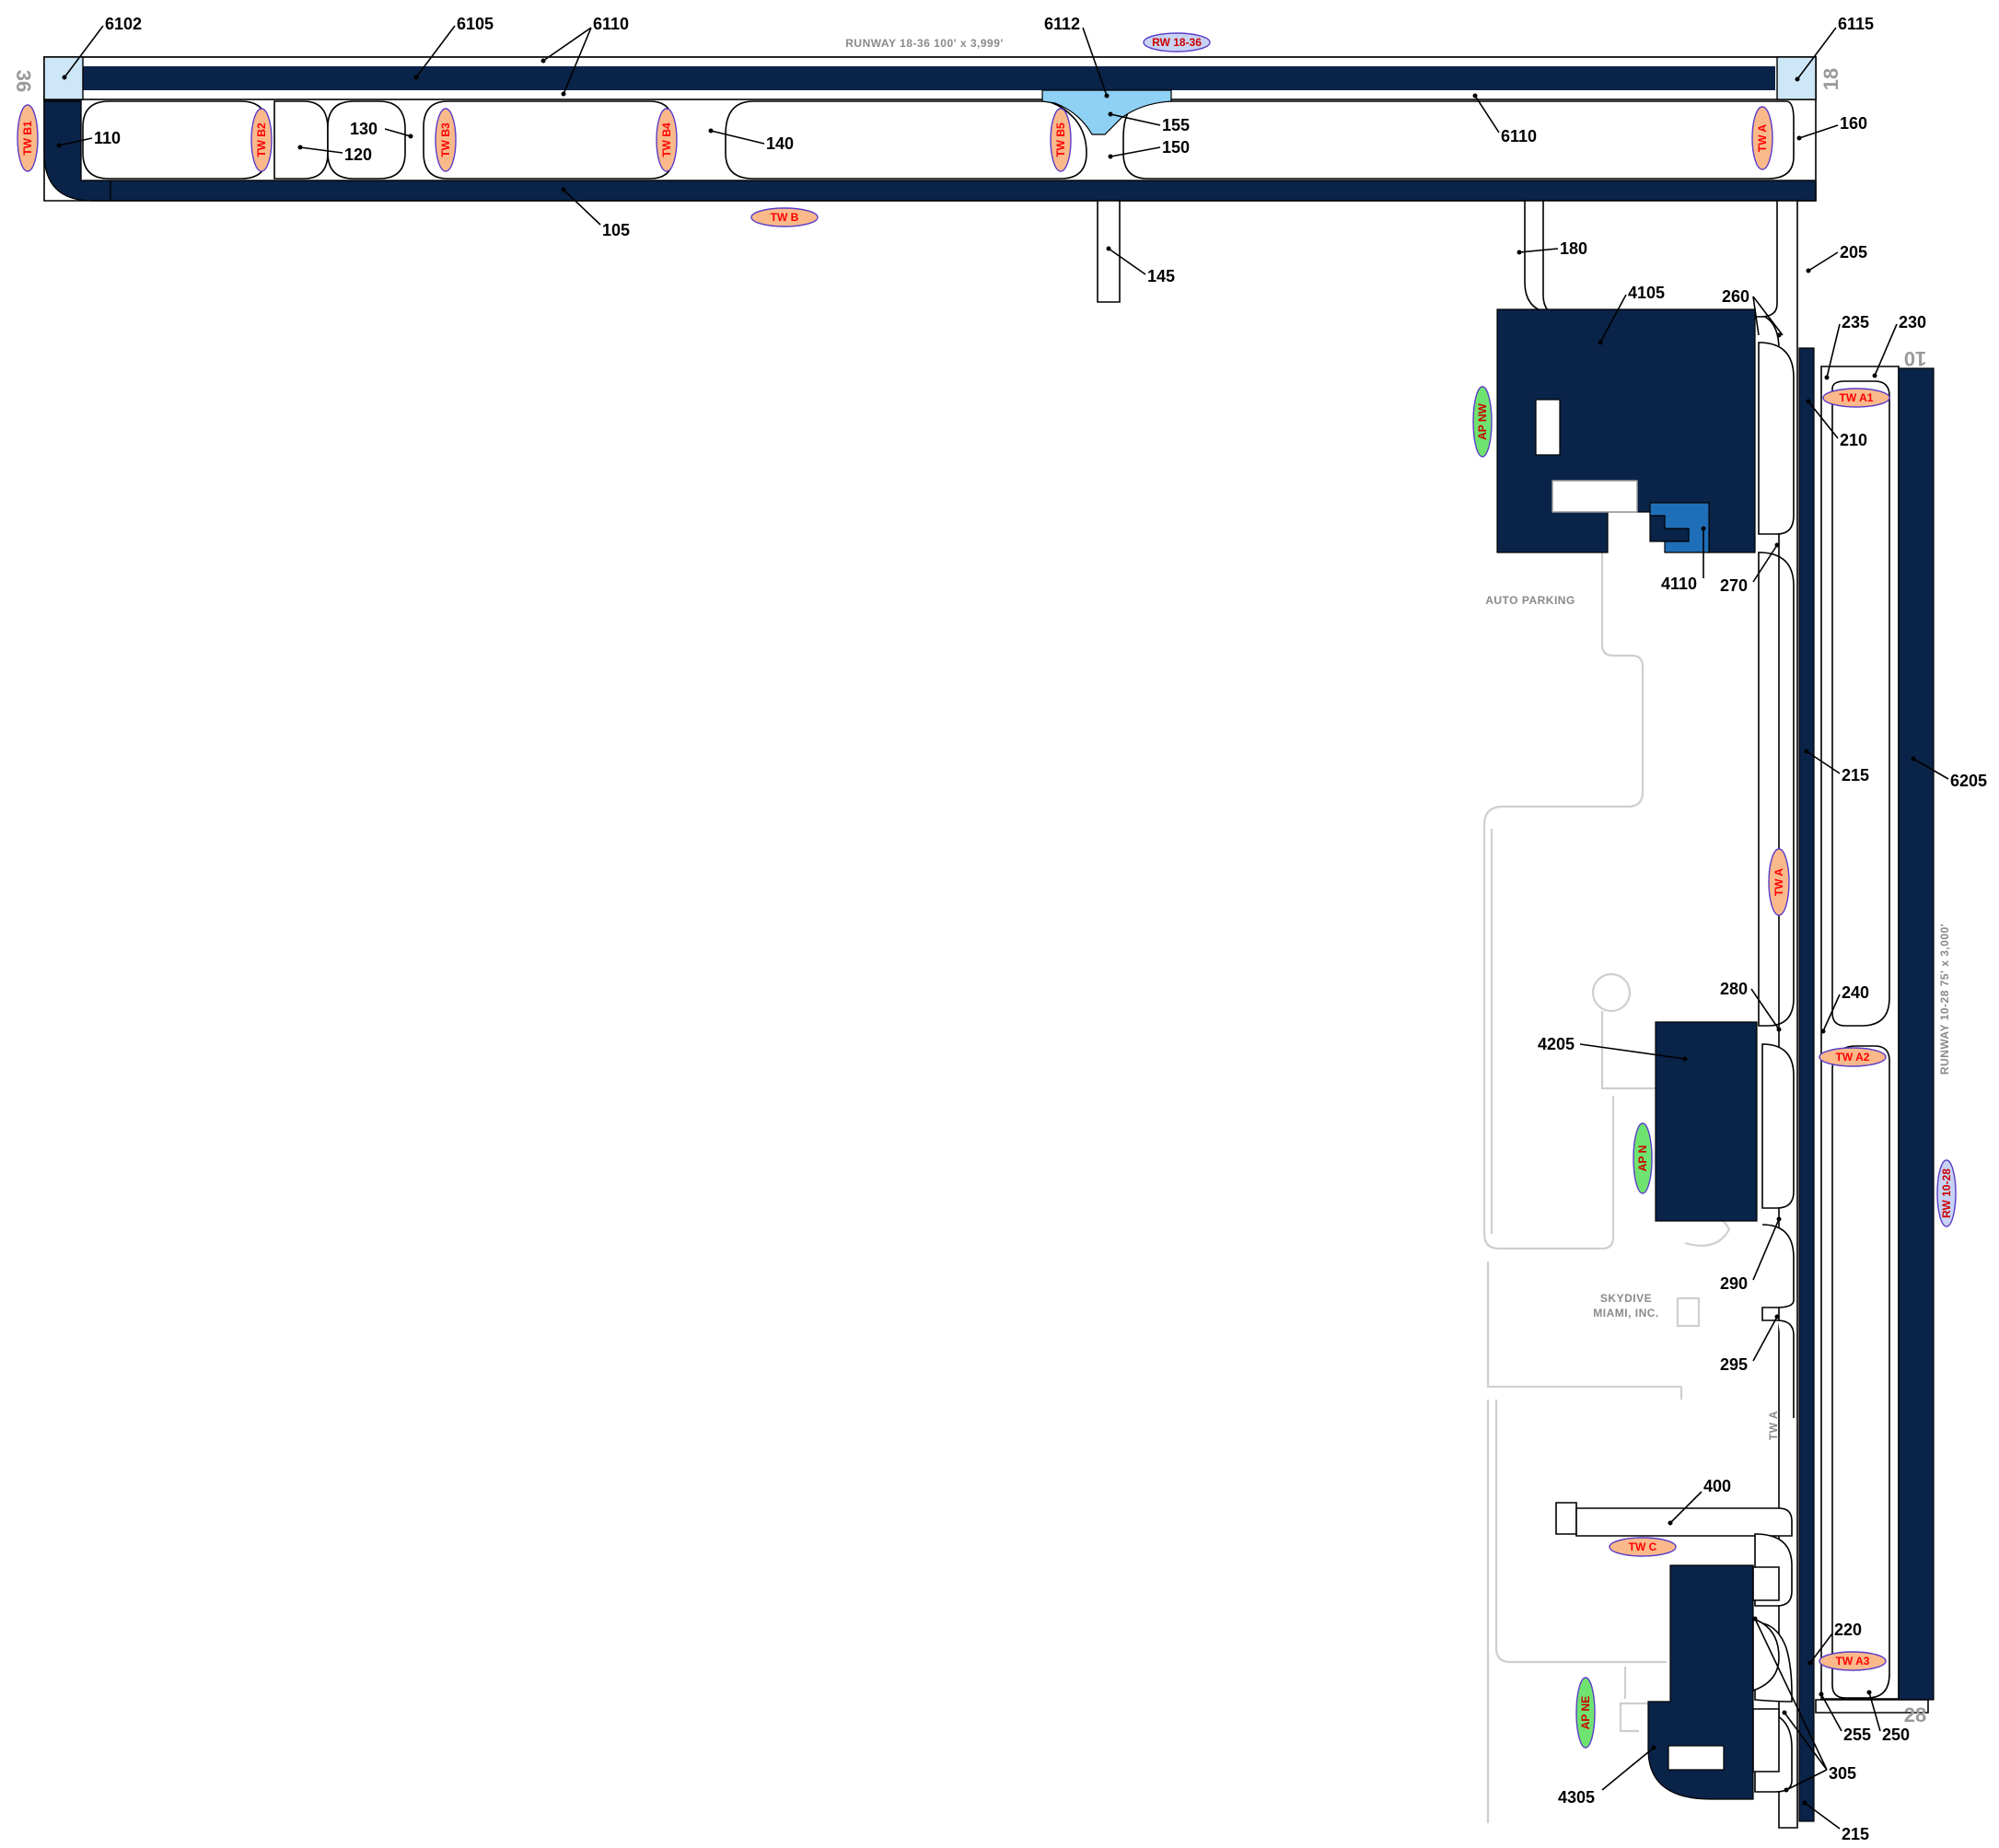 Image resolution: width=1999 pixels, height=1848 pixels. I want to click on tag-ap-nw: AP NW, so click(1482, 422).